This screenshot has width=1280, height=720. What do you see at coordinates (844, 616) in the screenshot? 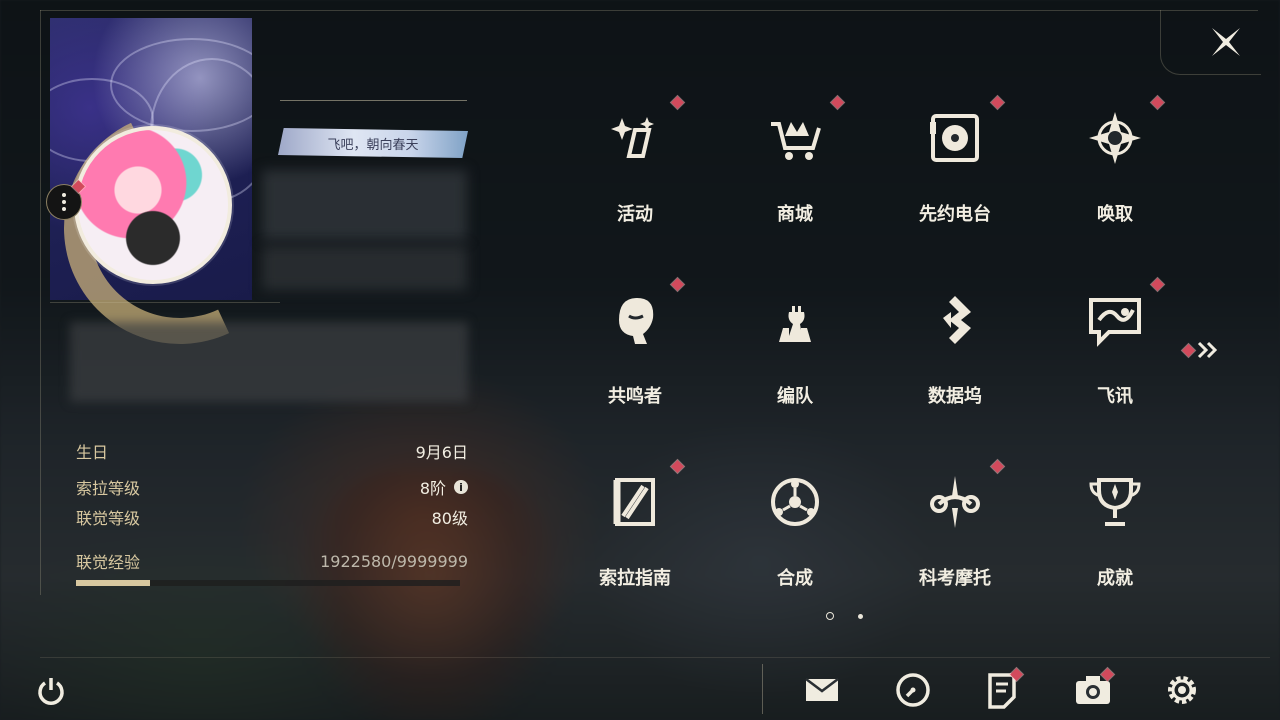
I see `page-indicator` at bounding box center [844, 616].